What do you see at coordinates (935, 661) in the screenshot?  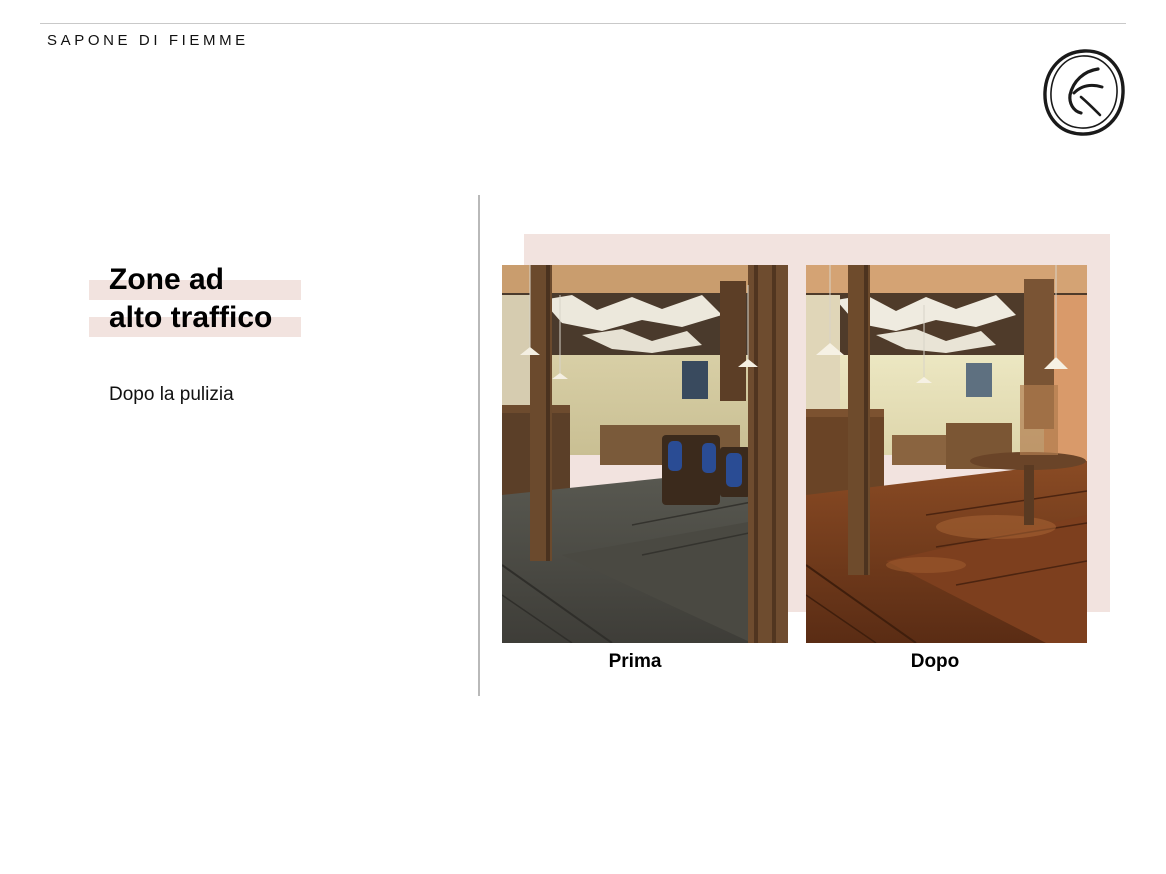 I see `after-caption: Dopo` at bounding box center [935, 661].